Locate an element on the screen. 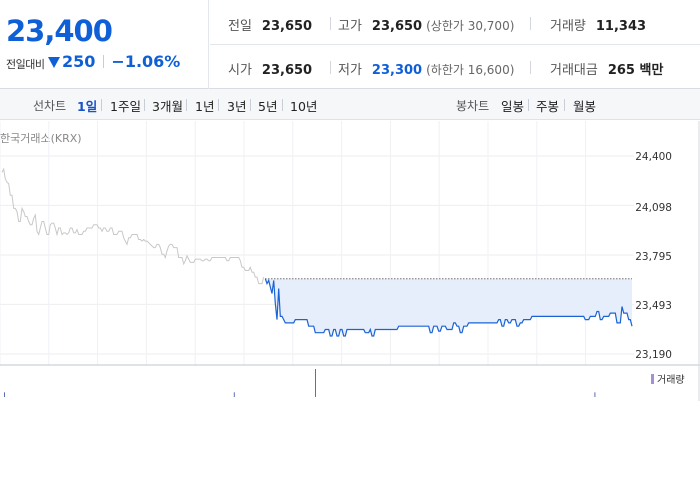  y-tick-label: 24,098 is located at coordinates (653, 208).